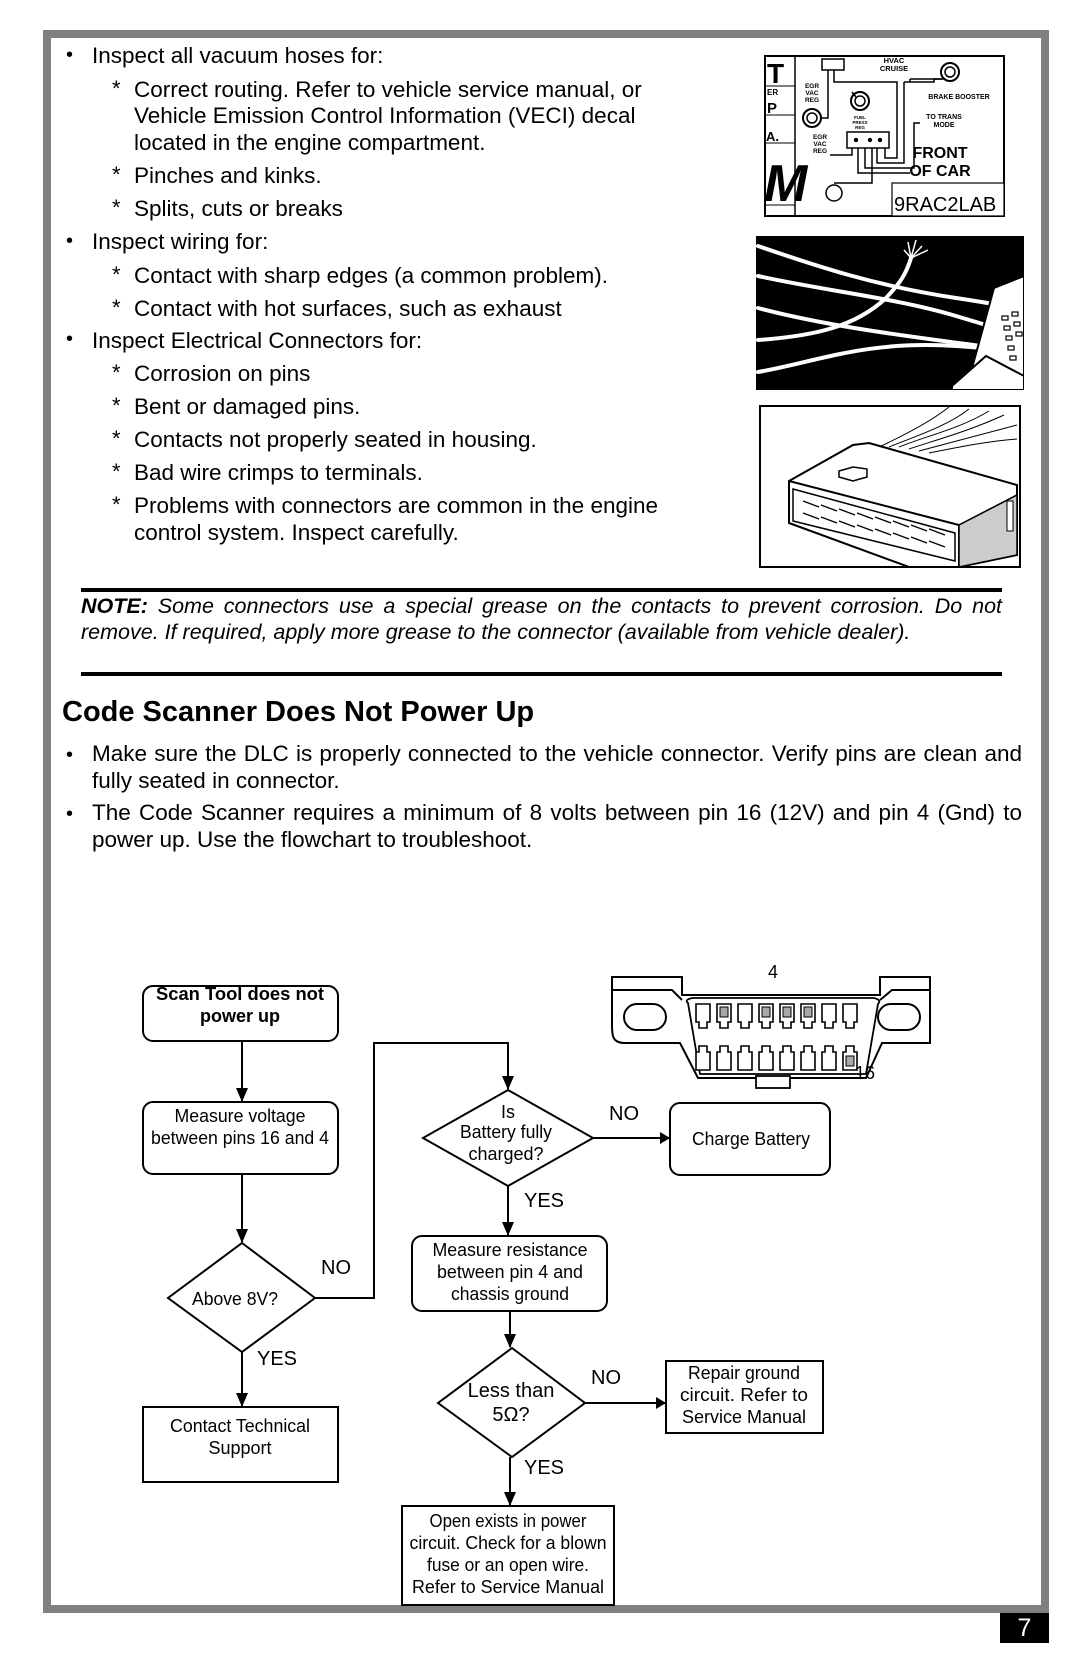 This screenshot has width=1080, height=1669. I want to click on flow-start-text: Scan Tool does not, so click(240, 994).